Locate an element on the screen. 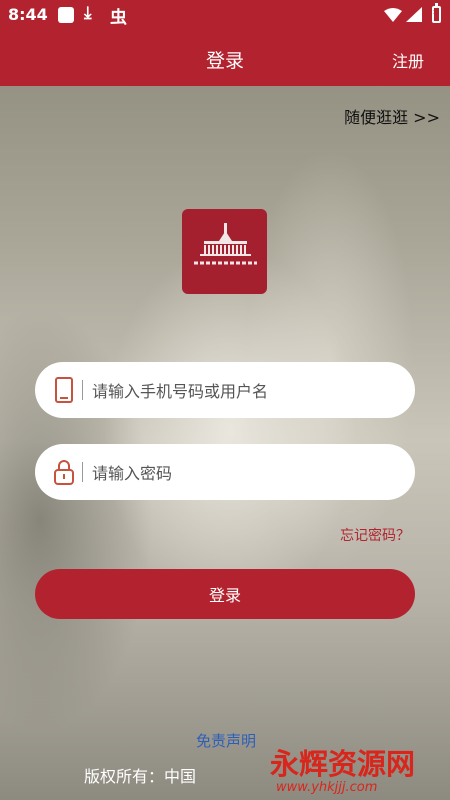 The height and width of the screenshot is (800, 450). page-title: 登录 is located at coordinates (224, 61).